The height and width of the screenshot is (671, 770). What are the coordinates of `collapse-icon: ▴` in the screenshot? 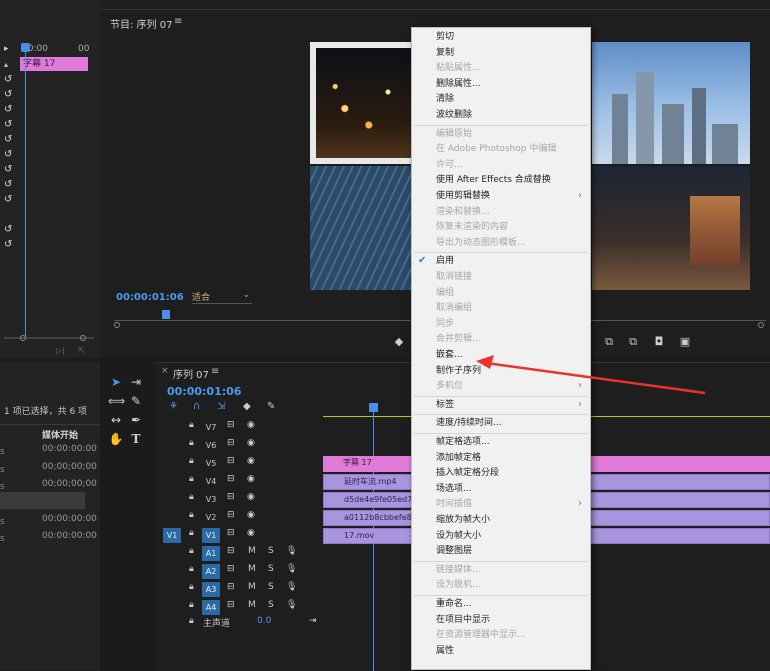 It's located at (6, 64).